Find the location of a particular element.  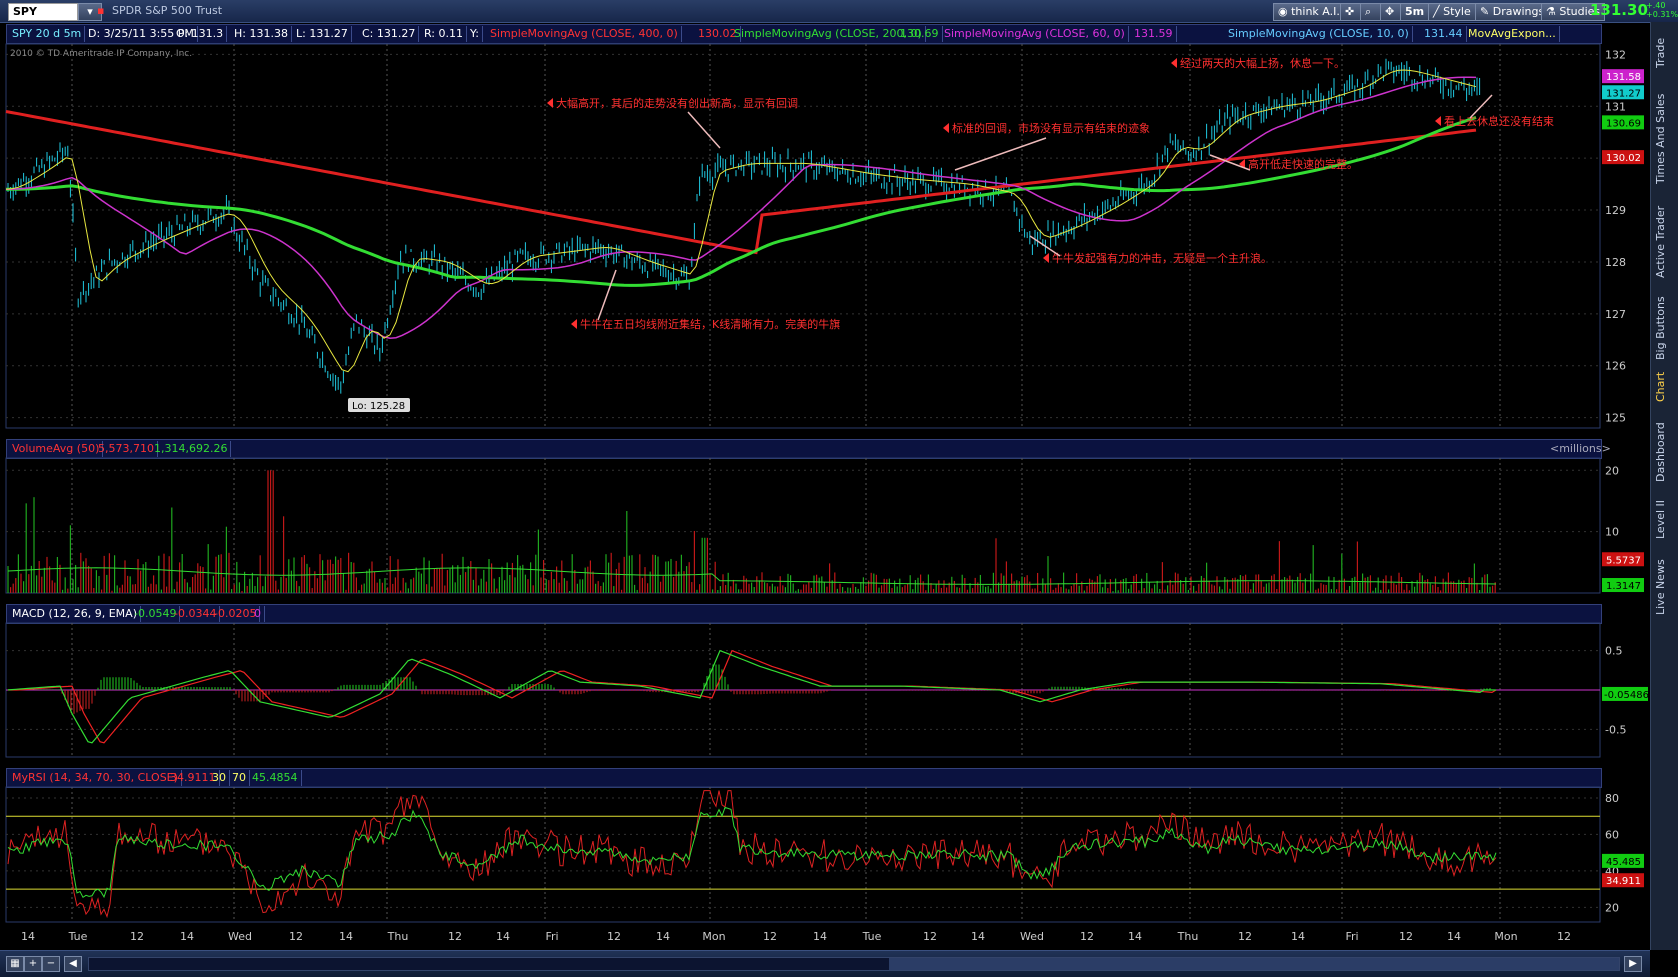

annotation-text: 高开低走快速的完整。 is located at coordinates (1303, 164).